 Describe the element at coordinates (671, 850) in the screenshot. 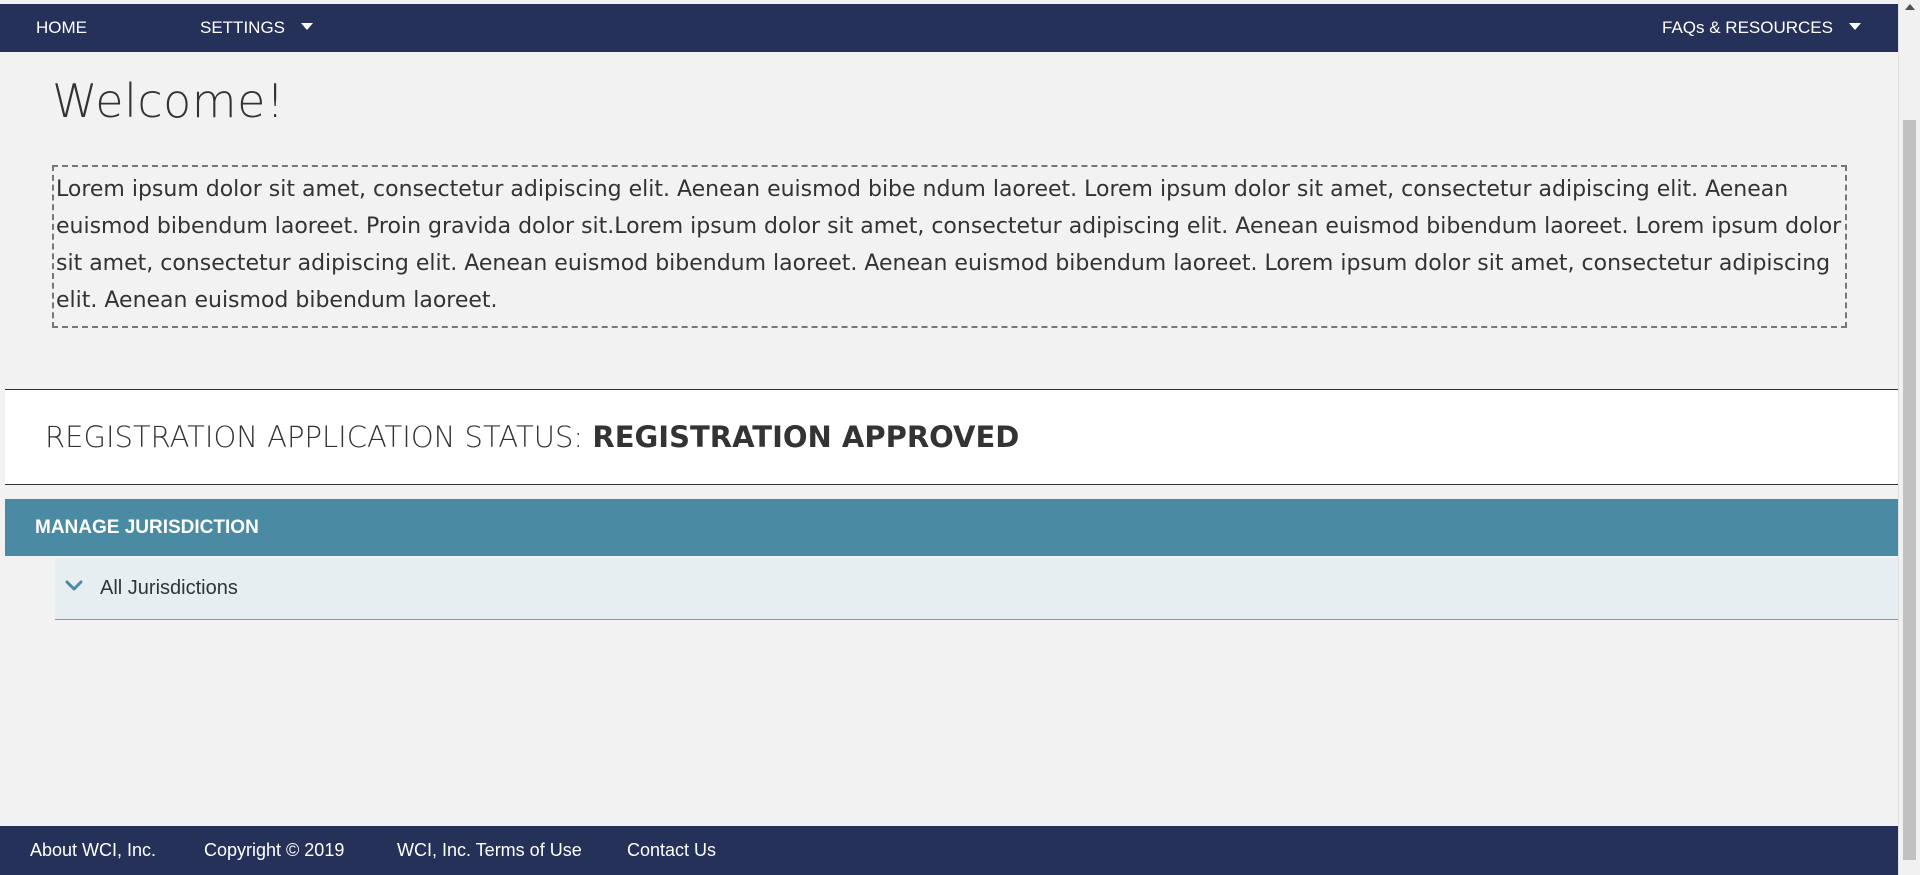

I see `footer-contact-link: Contact Us` at that location.